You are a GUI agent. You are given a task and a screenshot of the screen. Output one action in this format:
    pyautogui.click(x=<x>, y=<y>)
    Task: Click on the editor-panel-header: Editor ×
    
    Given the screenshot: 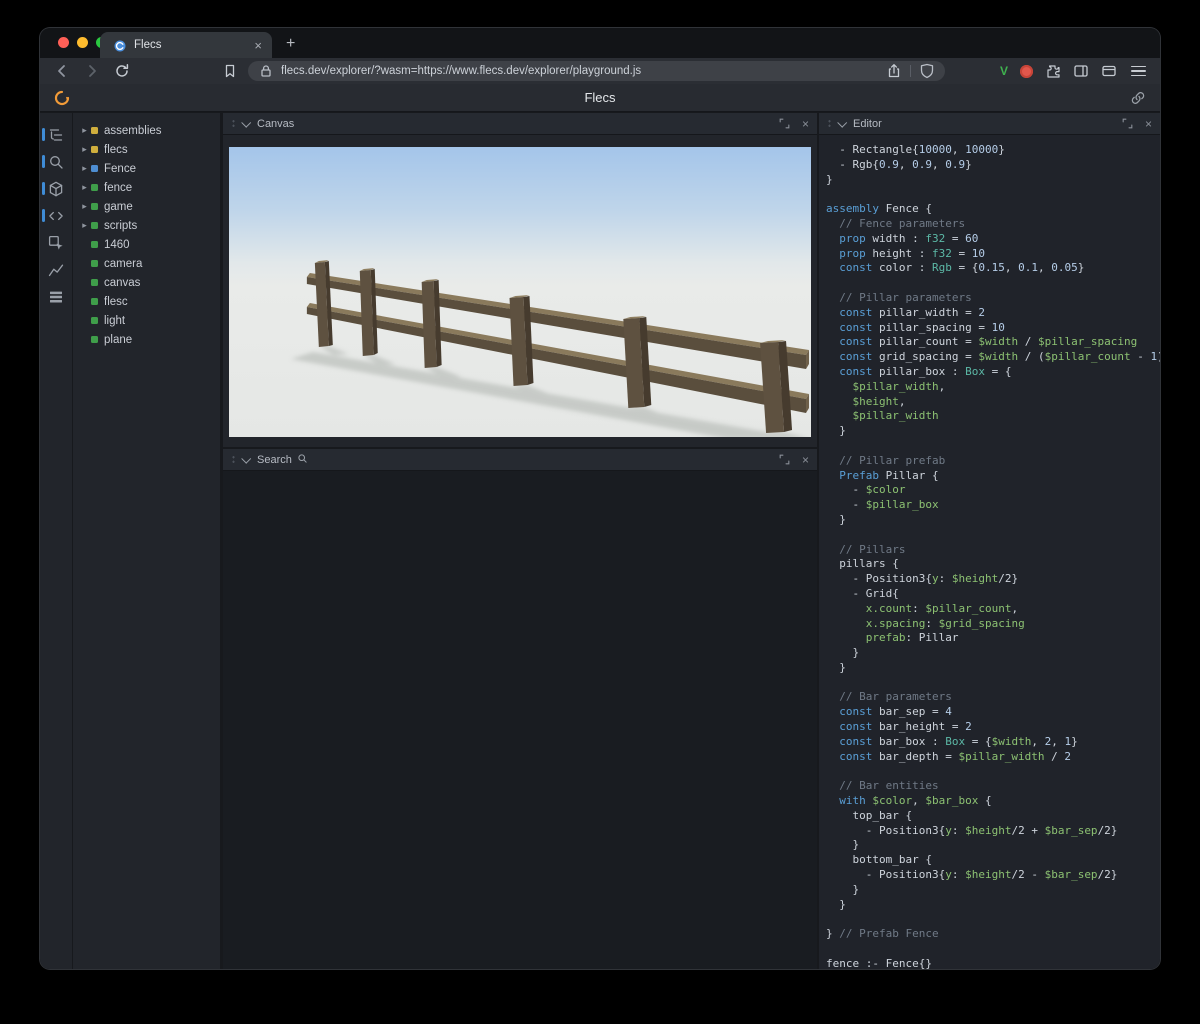 What is the action you would take?
    pyautogui.click(x=989, y=124)
    